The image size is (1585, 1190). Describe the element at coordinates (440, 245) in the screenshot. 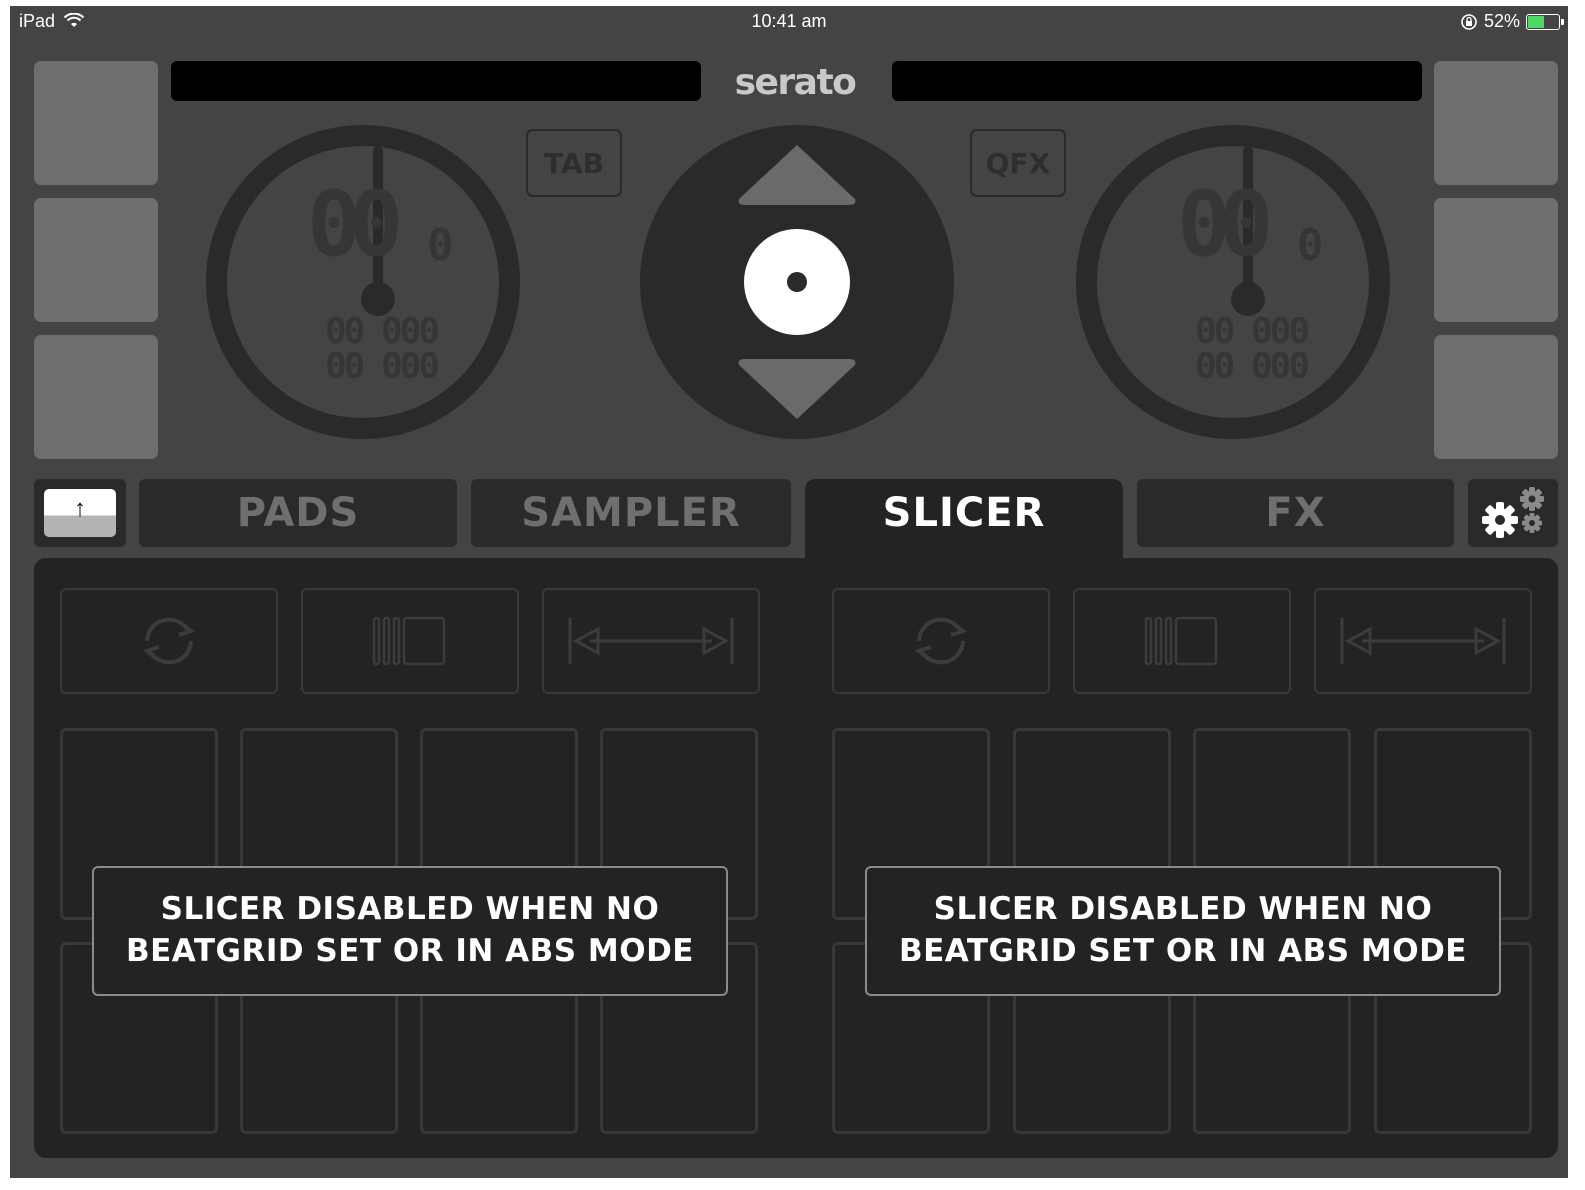

I see `left-deck-small-number: 0` at that location.